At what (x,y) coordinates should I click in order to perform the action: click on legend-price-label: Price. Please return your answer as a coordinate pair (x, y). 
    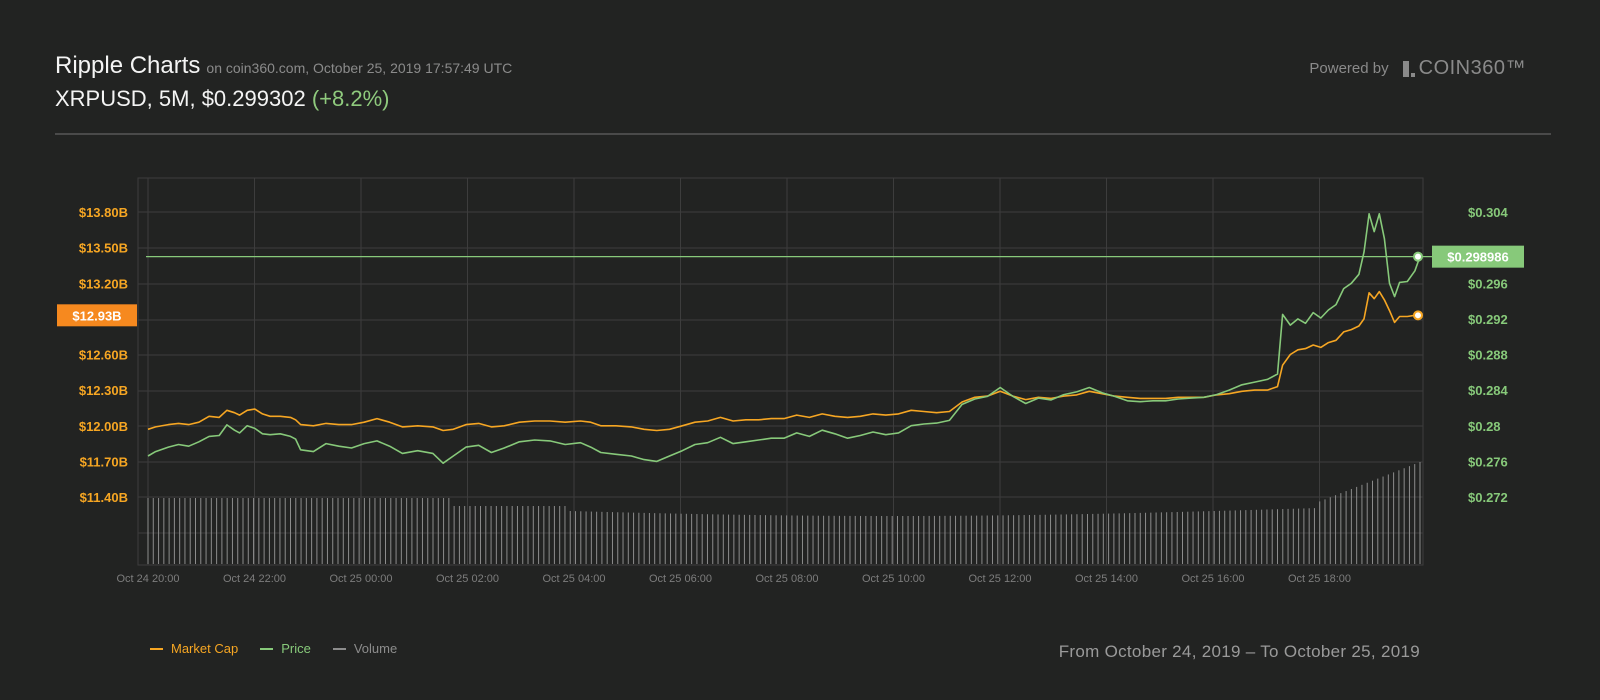
    Looking at the image, I should click on (296, 648).